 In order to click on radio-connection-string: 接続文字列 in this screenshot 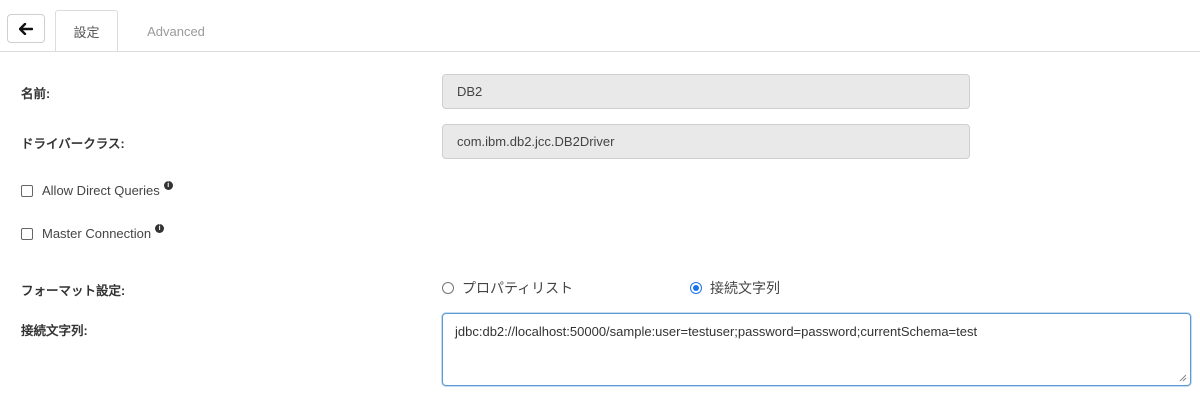, I will do `click(735, 288)`.